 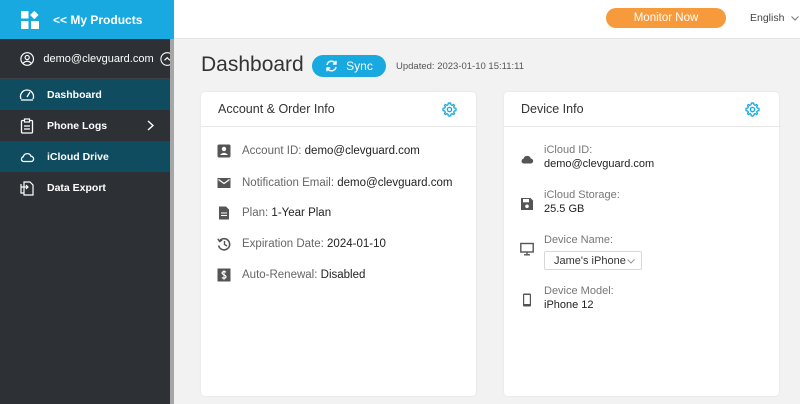 I want to click on sync-label: Sync, so click(x=359, y=66).